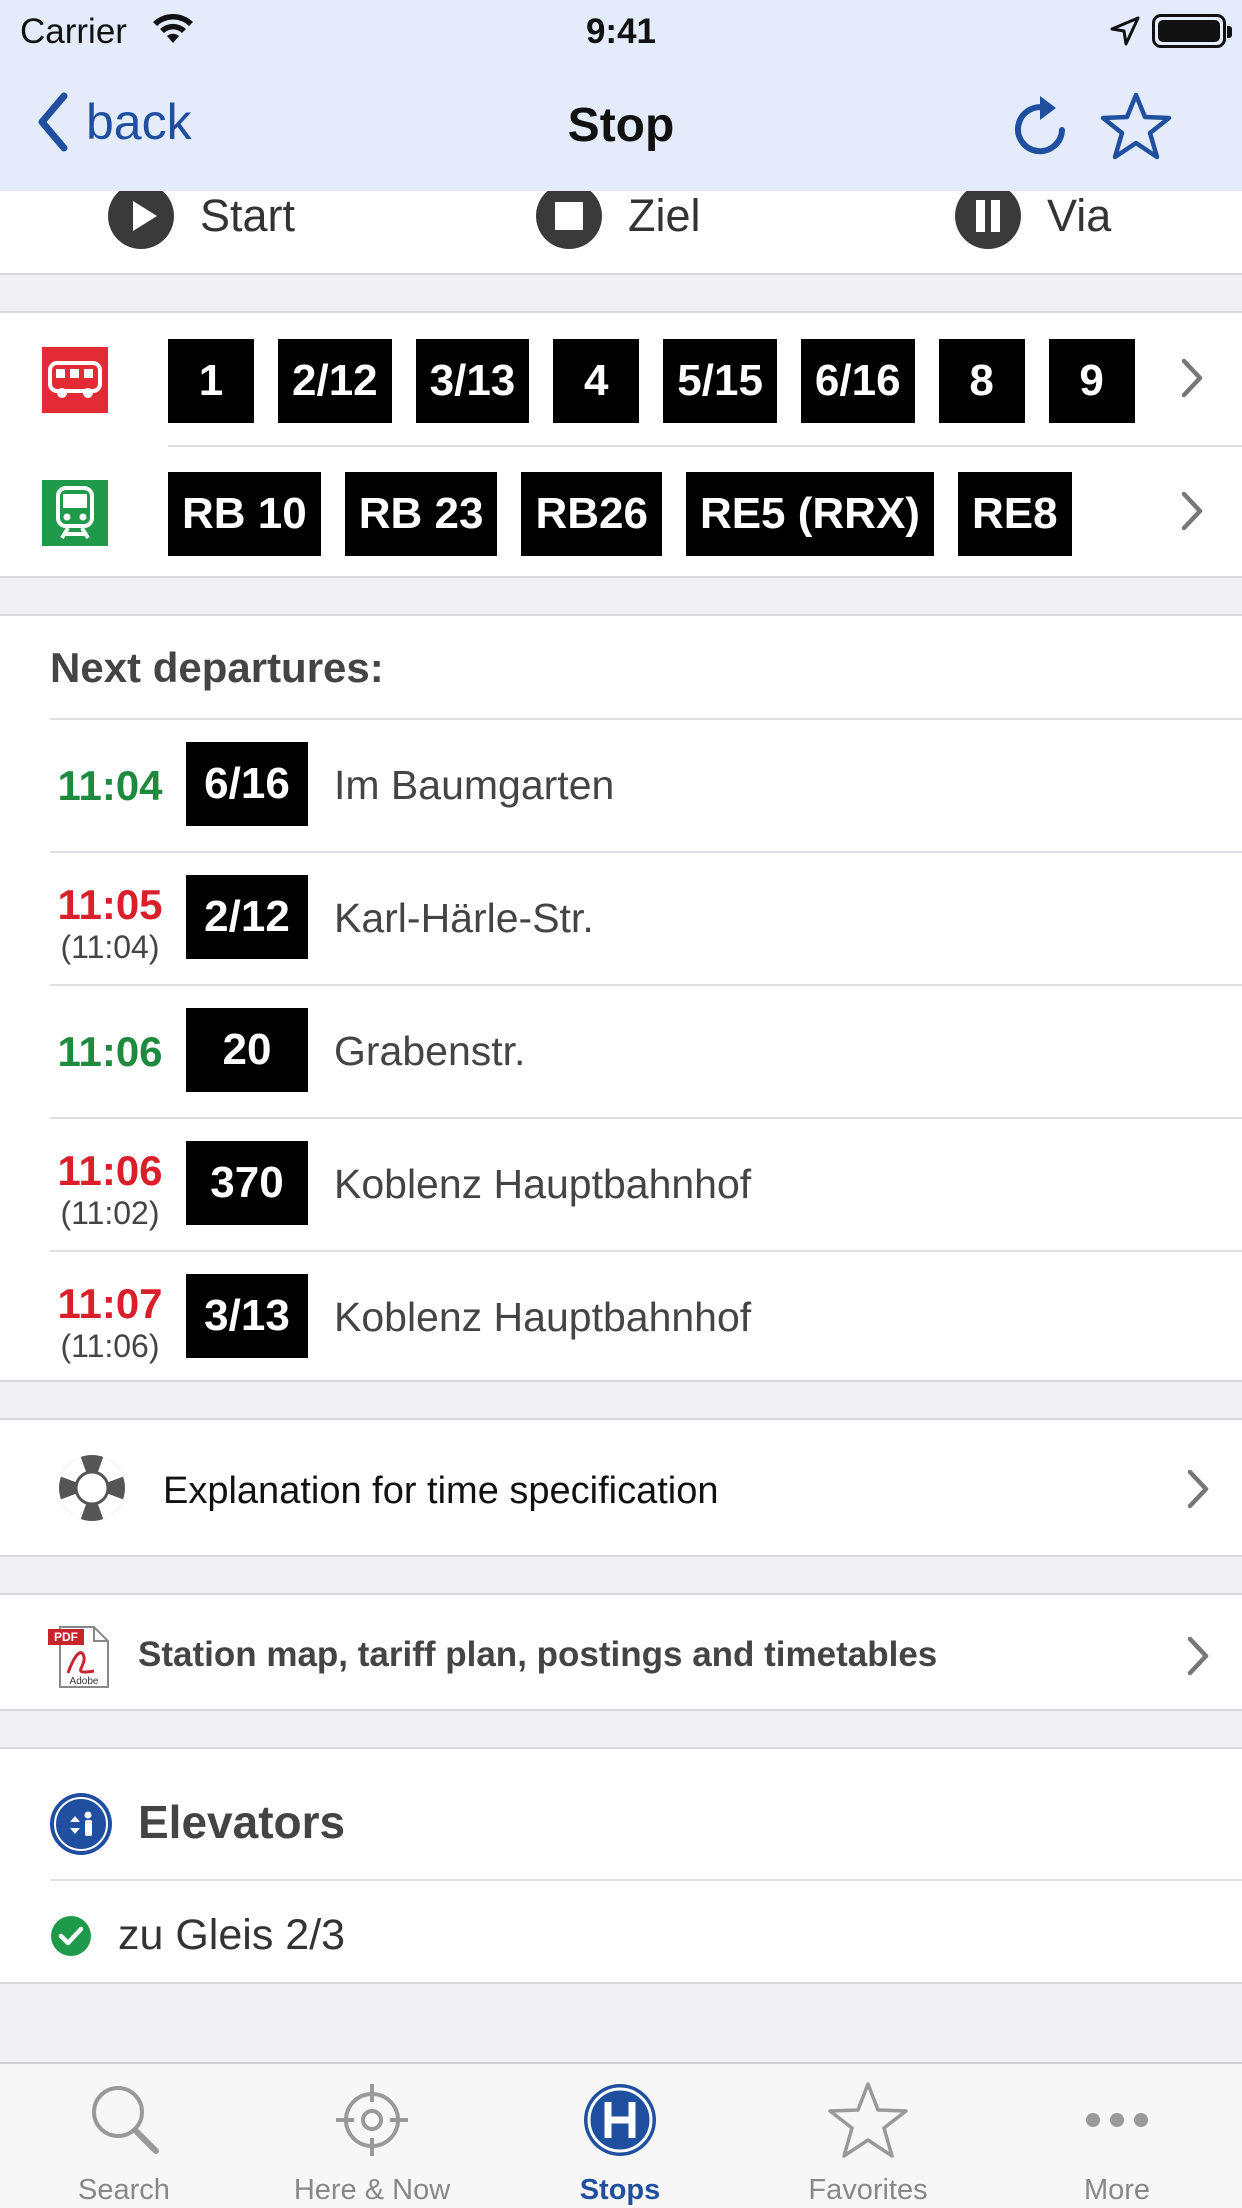 This screenshot has width=1242, height=2208. What do you see at coordinates (1192, 31) in the screenshot?
I see `battery-icon` at bounding box center [1192, 31].